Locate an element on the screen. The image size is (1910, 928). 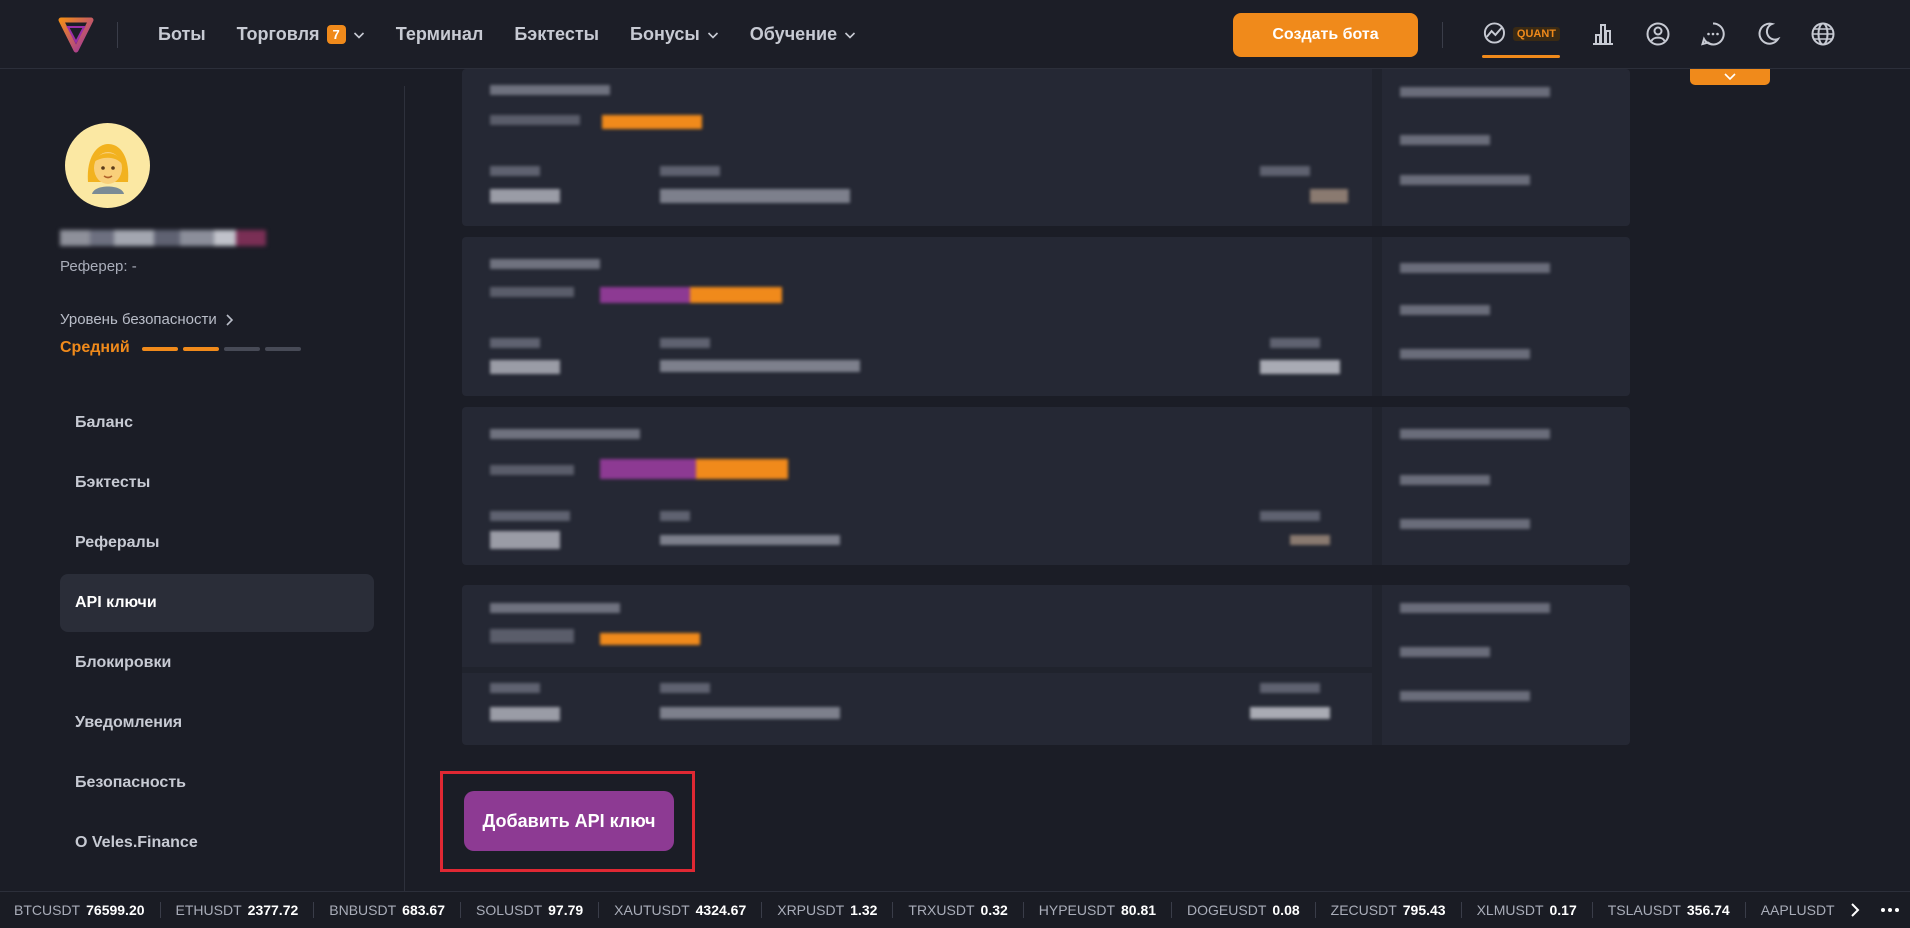
ticker-symbol: XRPUSDT is located at coordinates (811, 910).